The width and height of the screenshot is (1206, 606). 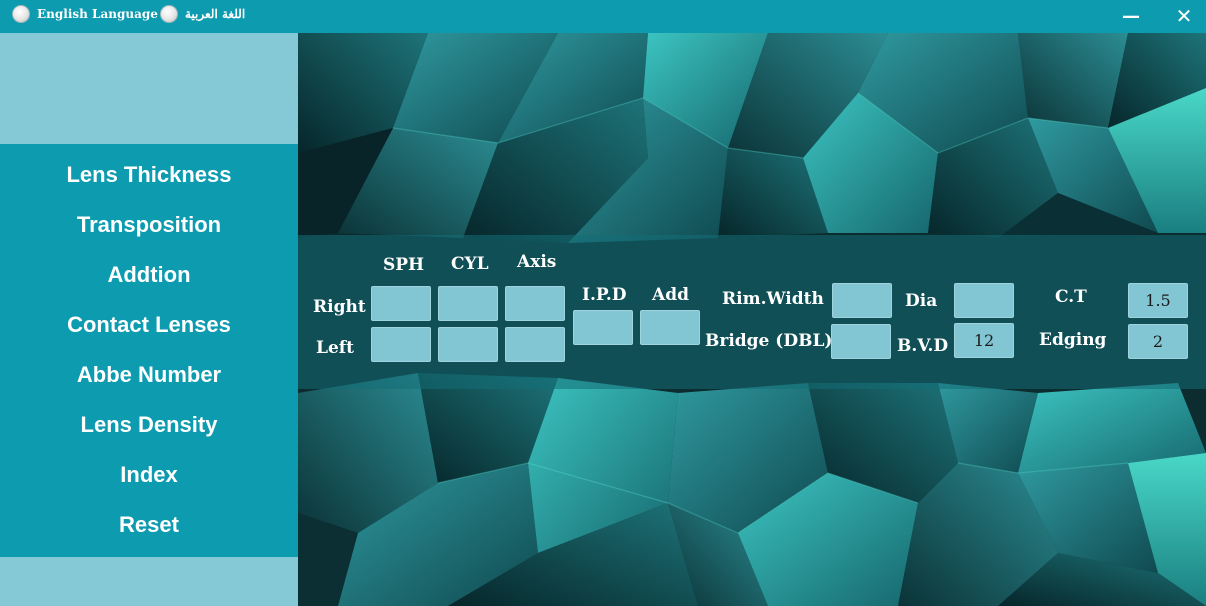 I want to click on dia-label: Dia, so click(x=921, y=301).